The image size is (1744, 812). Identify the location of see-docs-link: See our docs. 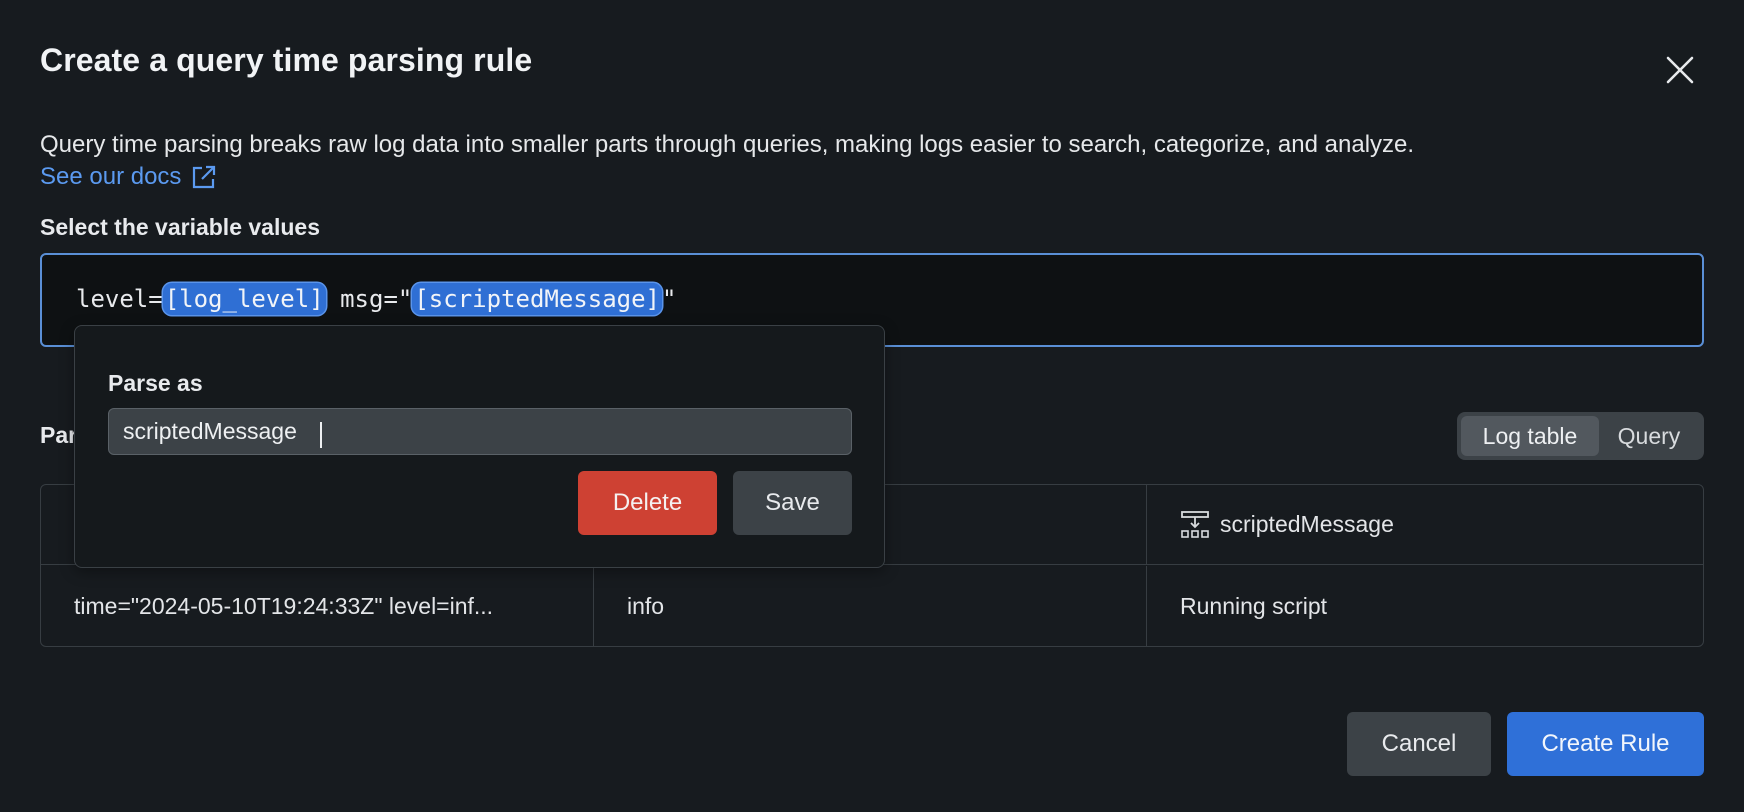
(128, 177).